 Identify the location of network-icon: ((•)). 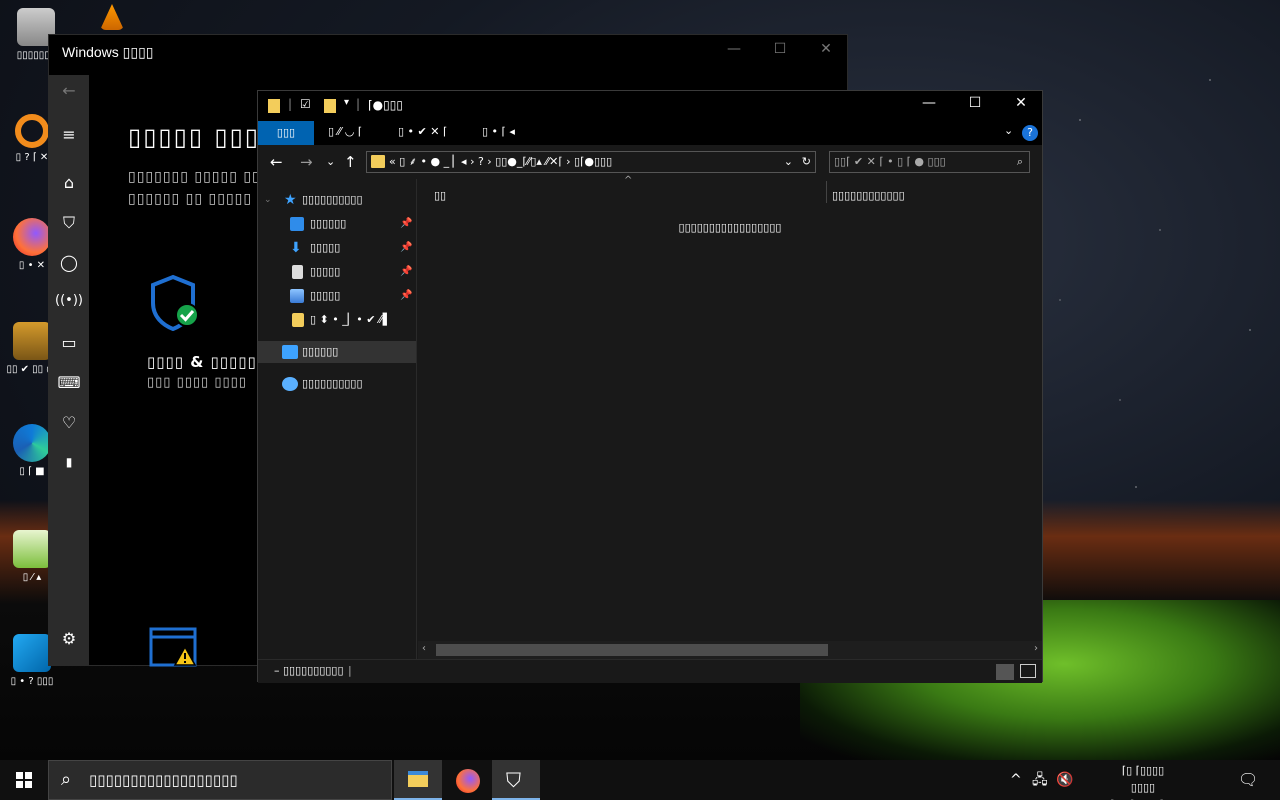
(69, 300).